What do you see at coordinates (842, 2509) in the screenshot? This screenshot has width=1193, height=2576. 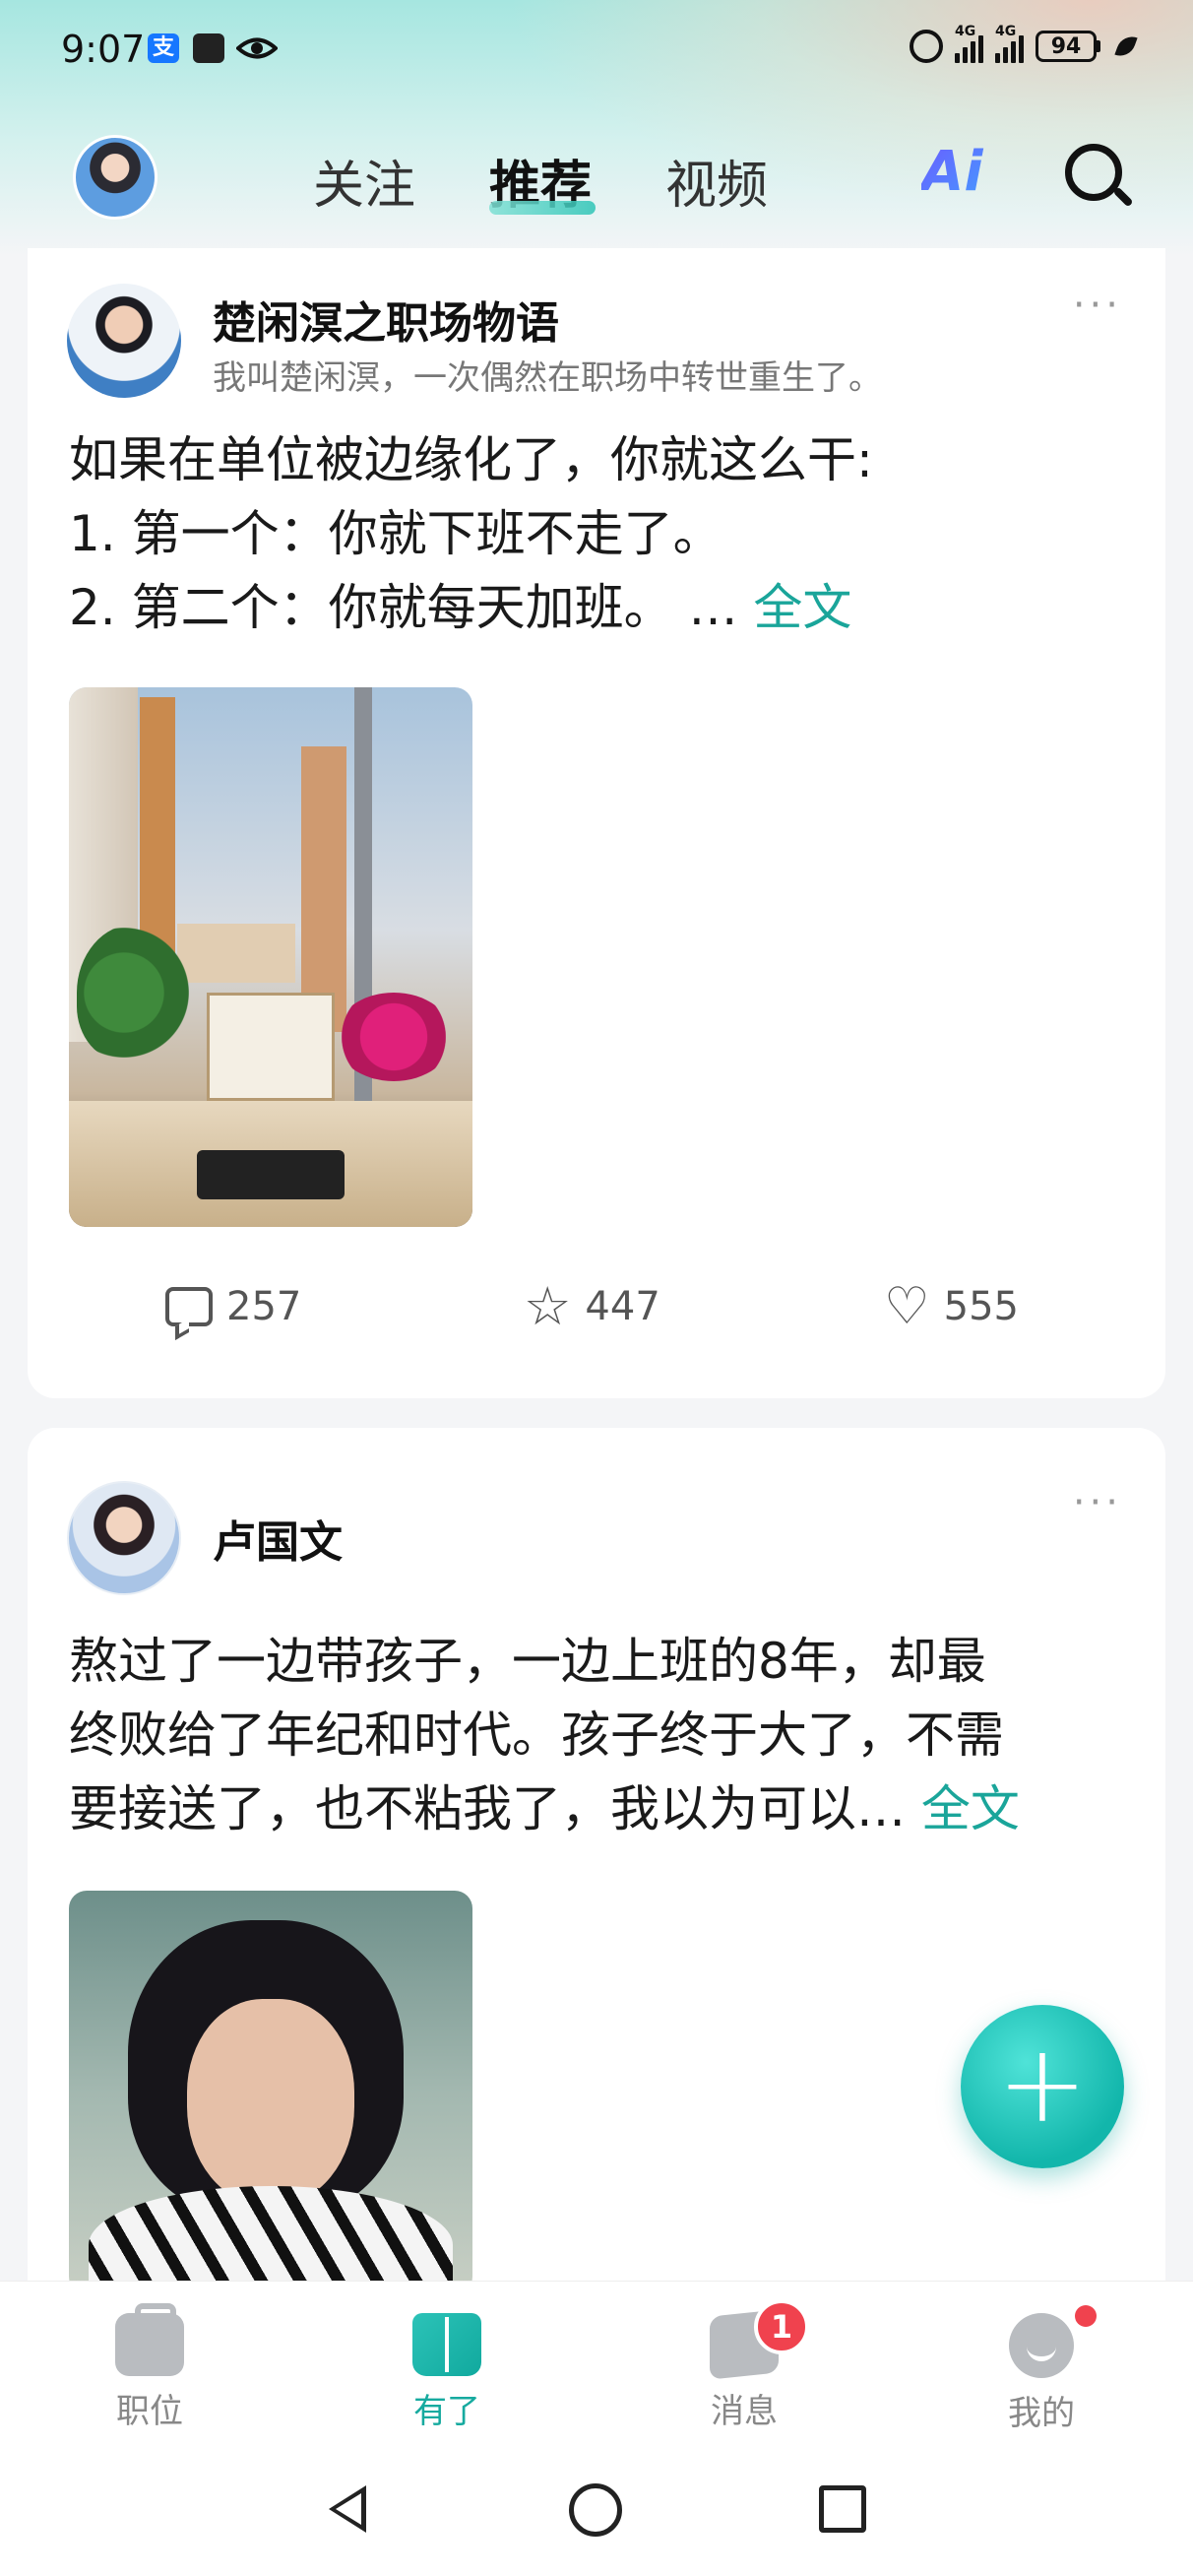 I see `recent-apps-icon` at bounding box center [842, 2509].